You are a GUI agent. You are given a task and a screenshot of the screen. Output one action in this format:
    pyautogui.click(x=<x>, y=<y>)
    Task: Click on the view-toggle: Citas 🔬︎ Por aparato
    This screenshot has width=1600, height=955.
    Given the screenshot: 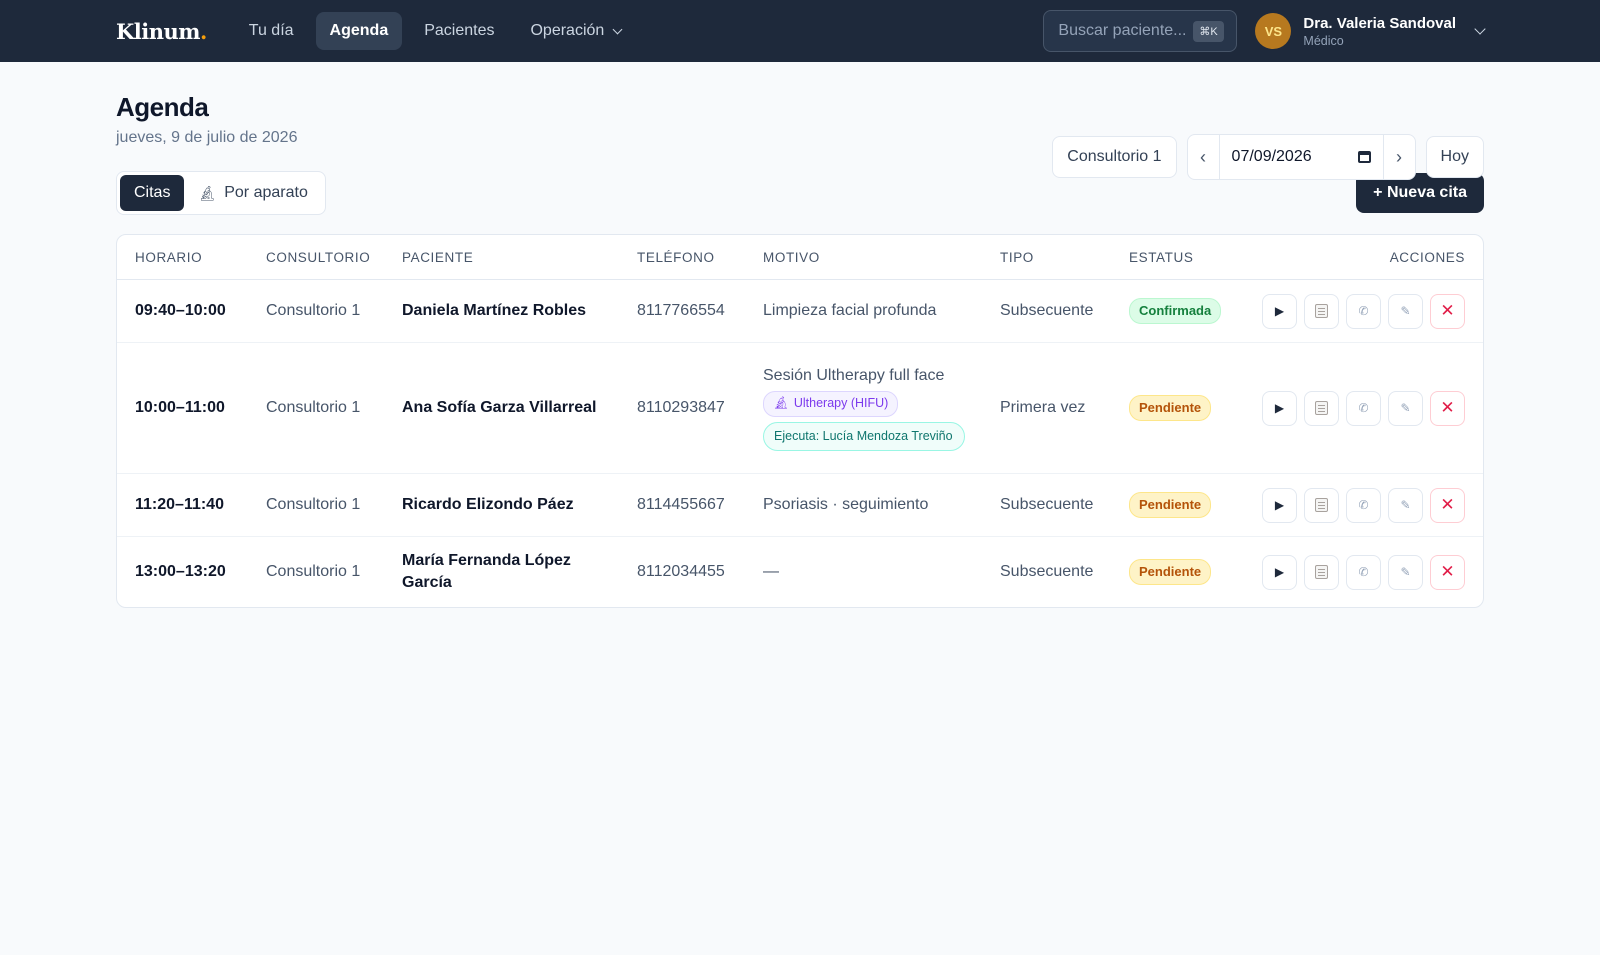 What is the action you would take?
    pyautogui.click(x=221, y=193)
    